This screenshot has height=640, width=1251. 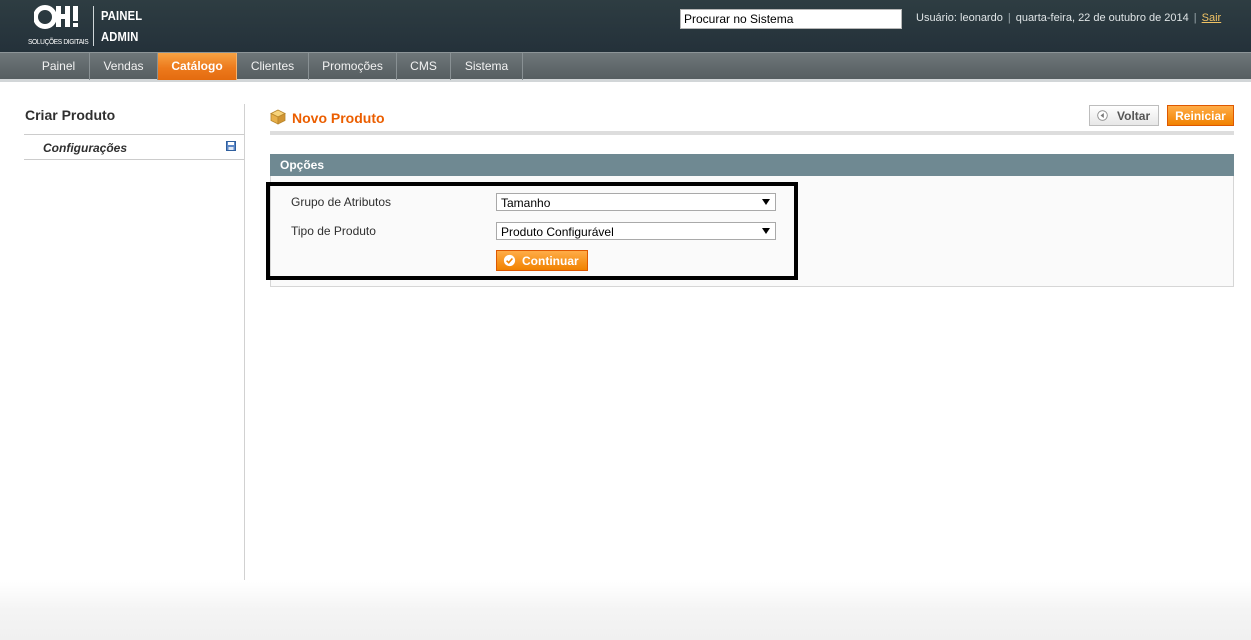 What do you see at coordinates (636, 231) in the screenshot?
I see `product-type-select: Produto Configurável` at bounding box center [636, 231].